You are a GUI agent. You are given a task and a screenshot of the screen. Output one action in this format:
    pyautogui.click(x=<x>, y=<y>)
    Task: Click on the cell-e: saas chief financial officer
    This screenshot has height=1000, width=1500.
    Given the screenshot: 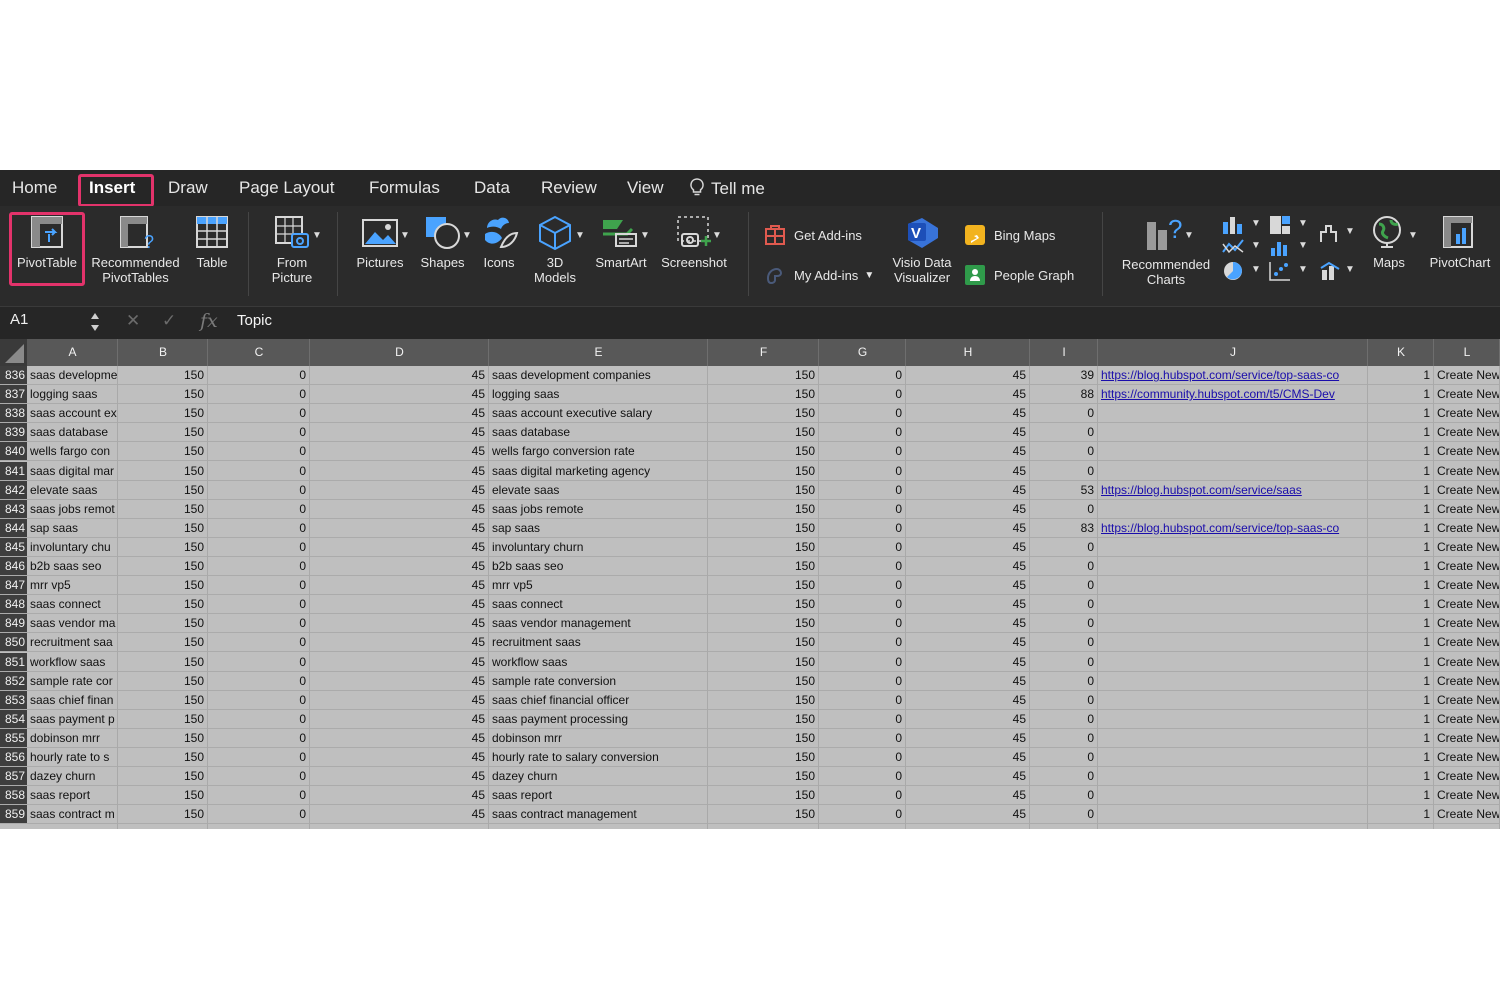 What is the action you would take?
    pyautogui.click(x=598, y=700)
    